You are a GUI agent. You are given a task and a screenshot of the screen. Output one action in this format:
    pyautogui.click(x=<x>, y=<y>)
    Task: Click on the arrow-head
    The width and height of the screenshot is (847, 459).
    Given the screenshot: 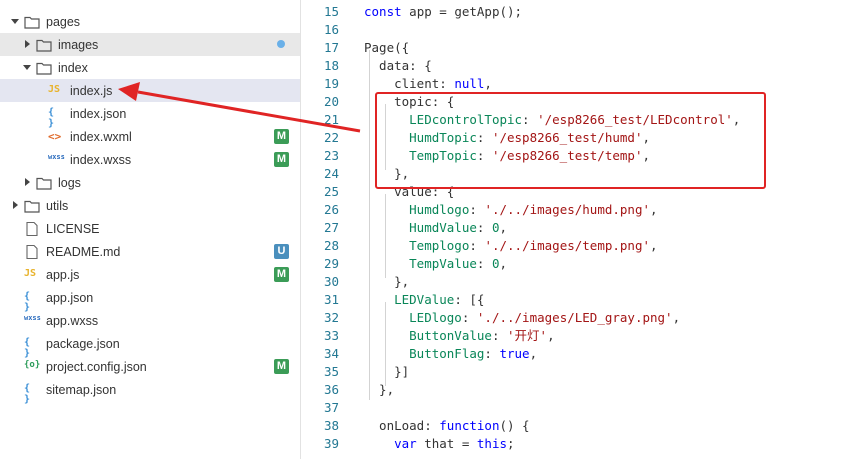 What is the action you would take?
    pyautogui.click(x=129, y=91)
    